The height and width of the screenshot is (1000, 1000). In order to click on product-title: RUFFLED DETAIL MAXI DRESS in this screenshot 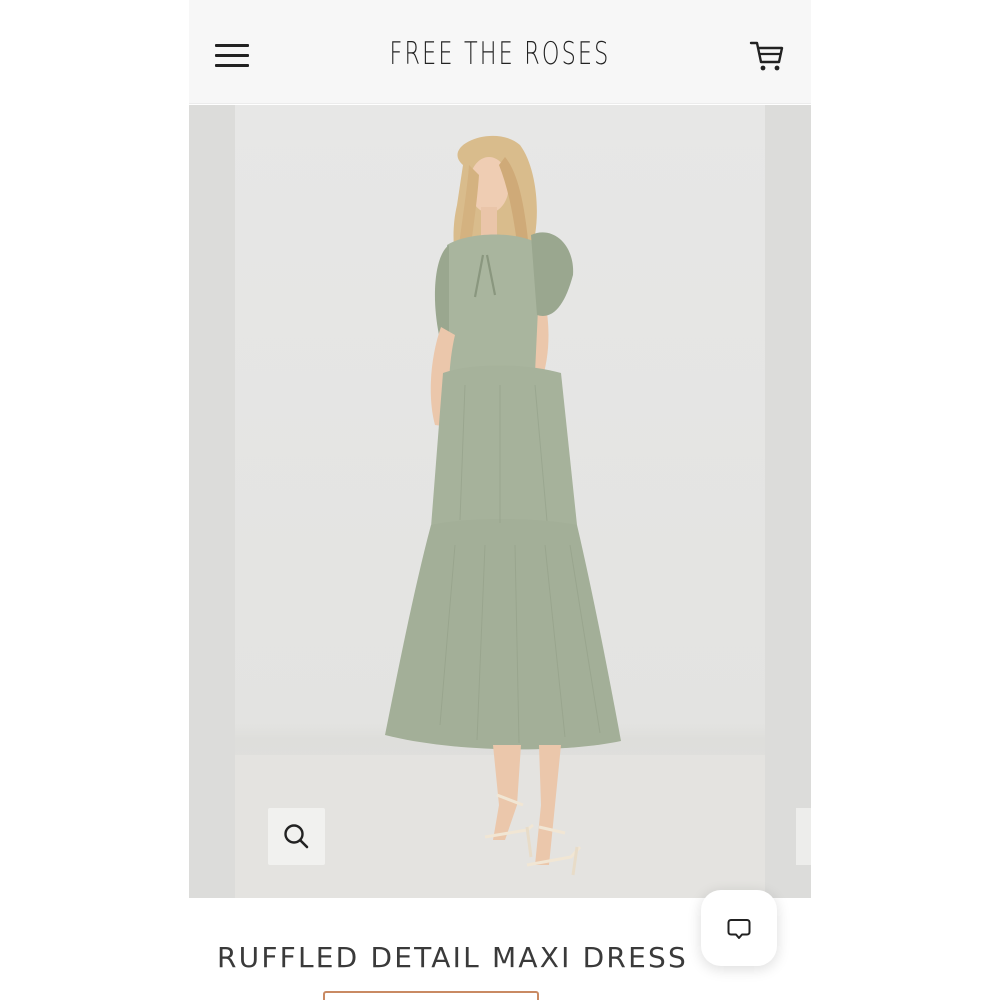, I will do `click(452, 957)`.